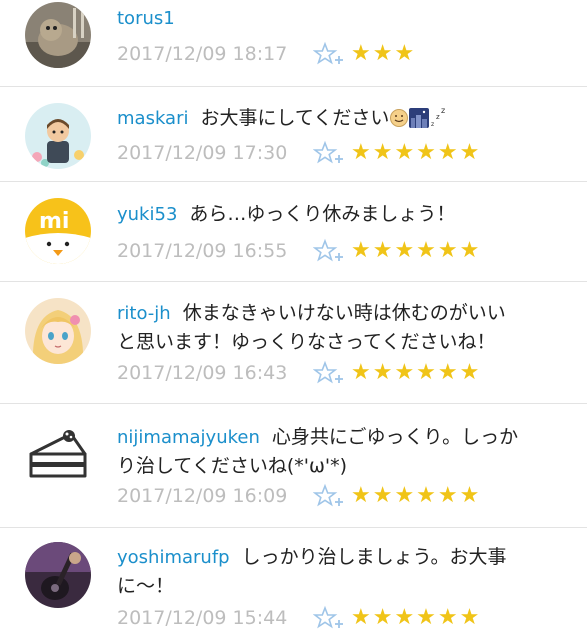 The height and width of the screenshot is (640, 587). I want to click on comment-item: torus1 2017/12/09 18:17 ★★★, so click(293, 43).